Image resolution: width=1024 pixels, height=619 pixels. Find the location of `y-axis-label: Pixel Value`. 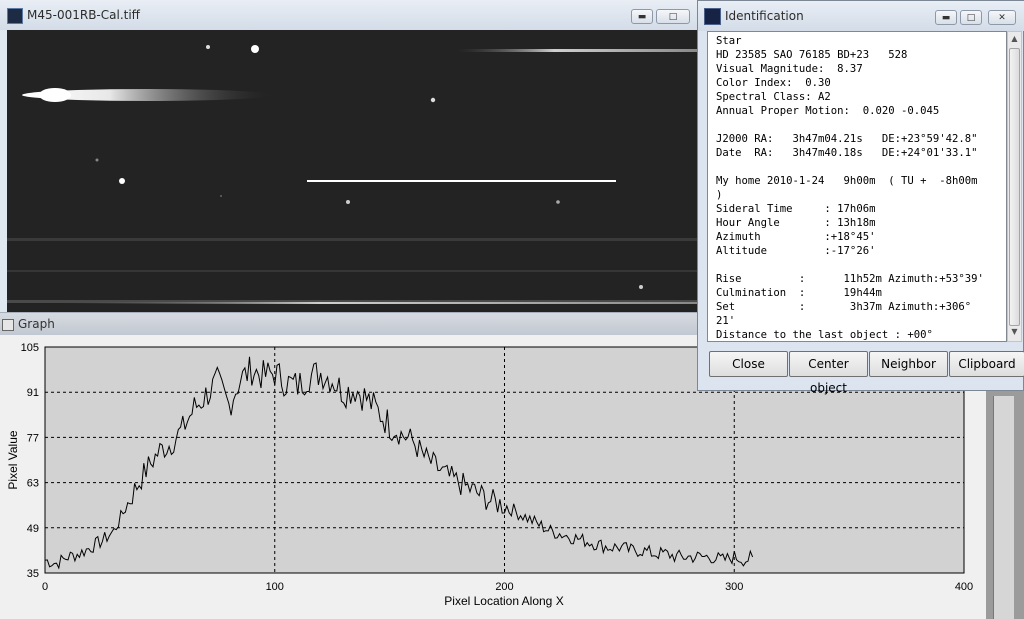

y-axis-label: Pixel Value is located at coordinates (13, 459).